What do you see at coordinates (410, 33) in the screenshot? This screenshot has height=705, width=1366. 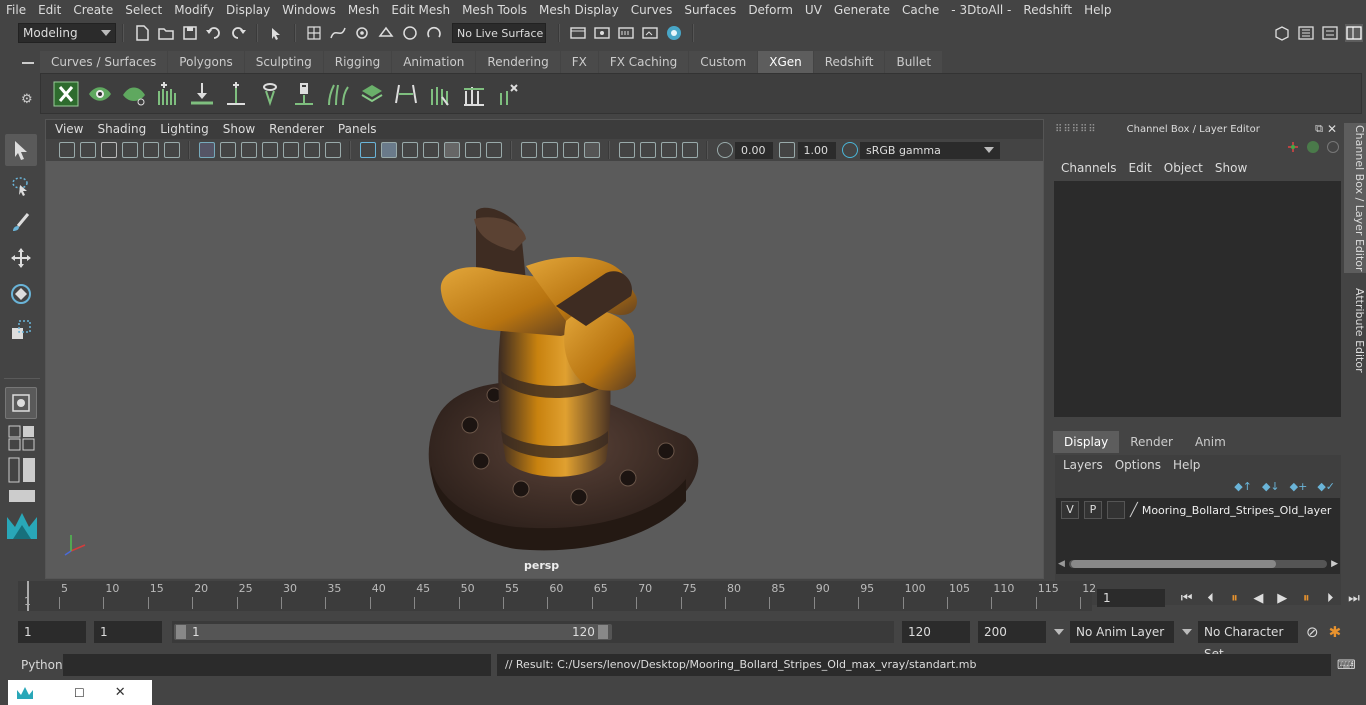 I see `snap-surface-icon` at bounding box center [410, 33].